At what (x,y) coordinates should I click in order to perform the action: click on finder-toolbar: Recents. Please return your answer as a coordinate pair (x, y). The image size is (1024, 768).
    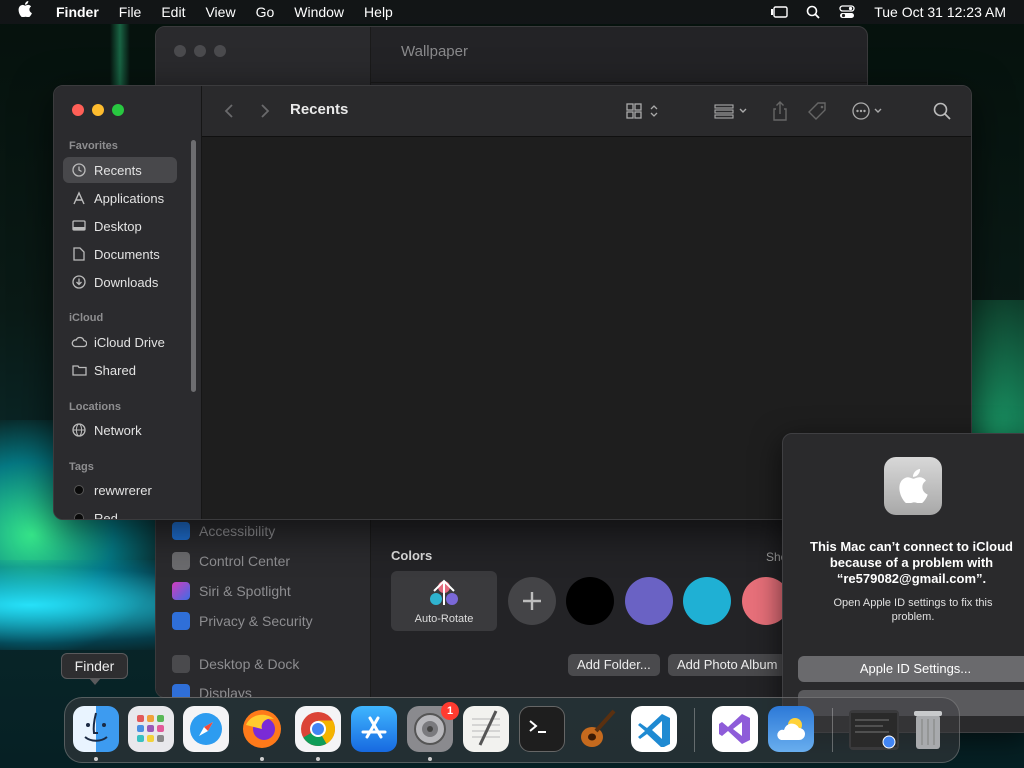
    Looking at the image, I should click on (586, 111).